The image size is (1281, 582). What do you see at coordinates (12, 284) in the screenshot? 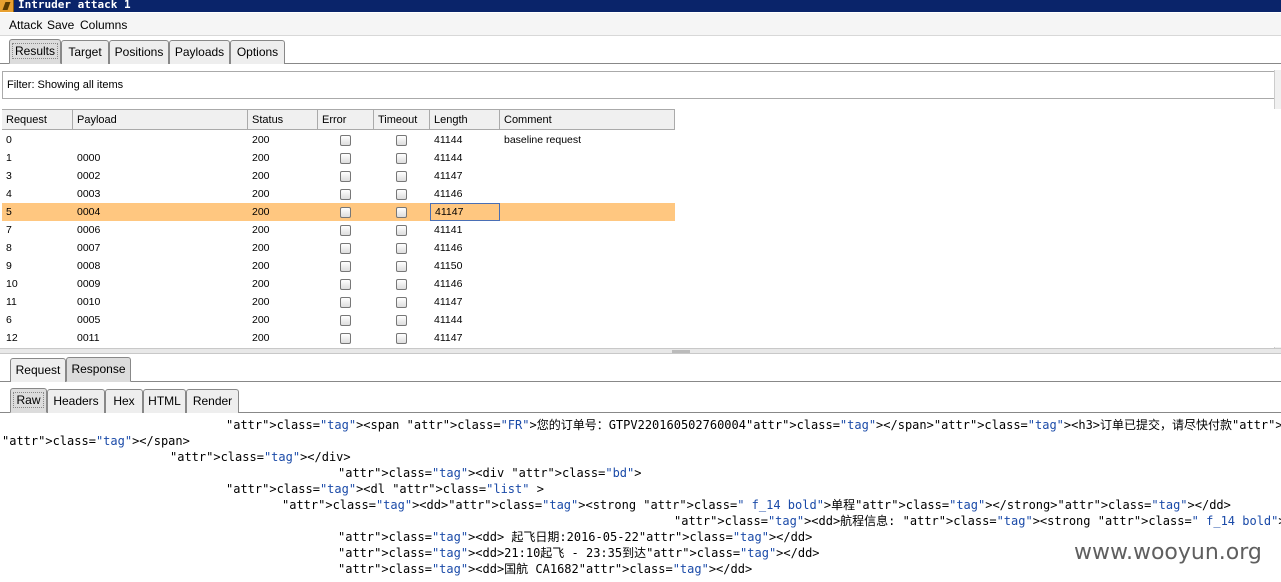
I see `cell-request: 10` at bounding box center [12, 284].